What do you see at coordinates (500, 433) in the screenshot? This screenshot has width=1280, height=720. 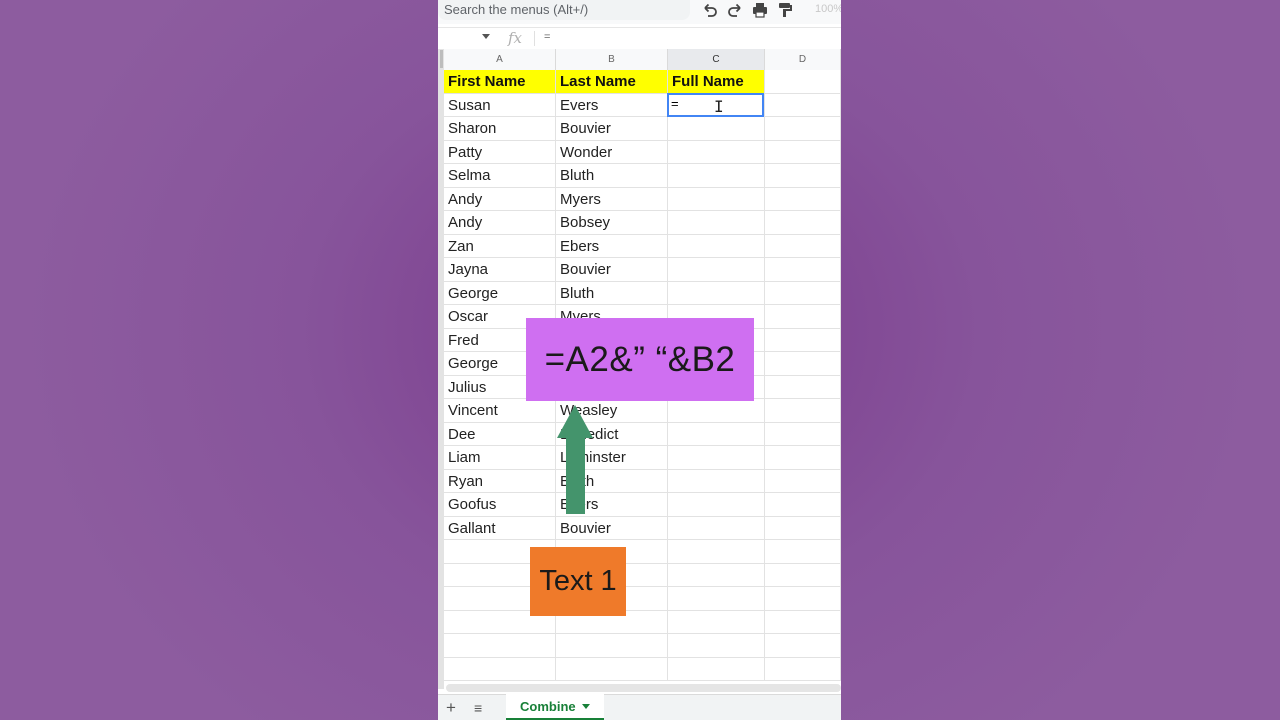 I see `cell-a: Dee` at bounding box center [500, 433].